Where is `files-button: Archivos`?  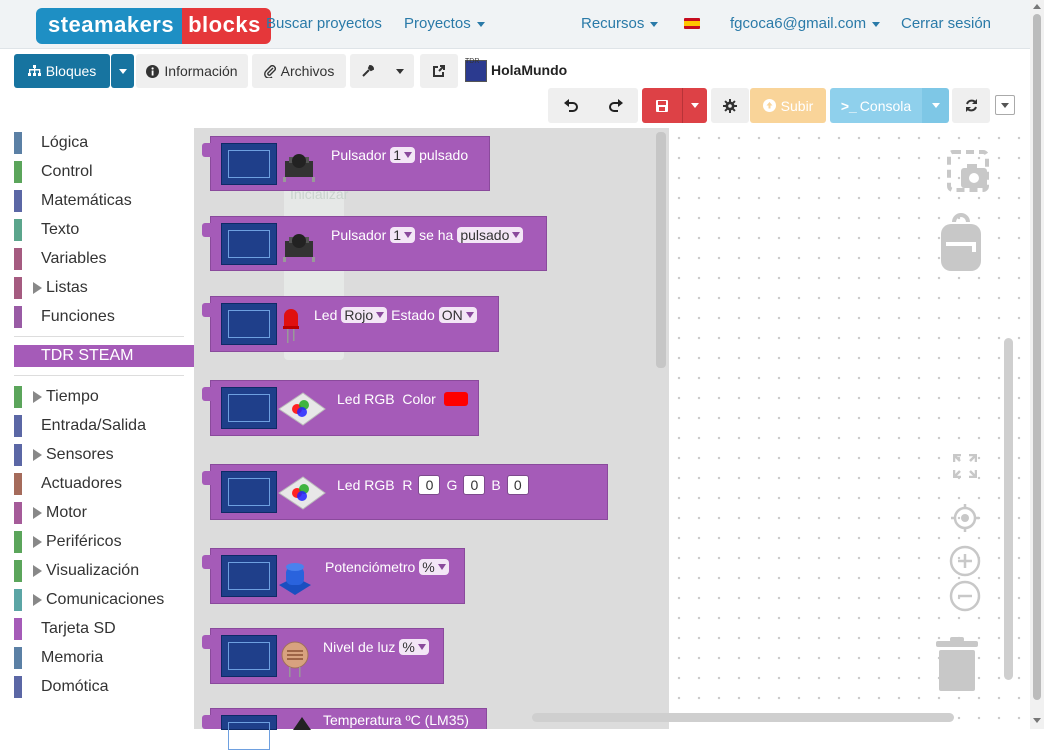 files-button: Archivos is located at coordinates (299, 71).